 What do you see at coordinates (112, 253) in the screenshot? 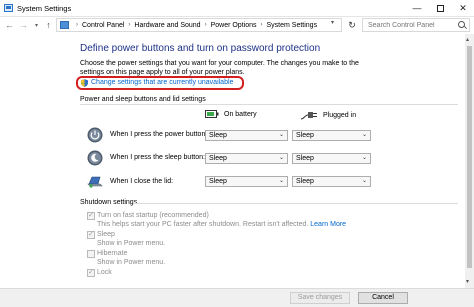
I see `hibernate-option-label: Hibernate` at bounding box center [112, 253].